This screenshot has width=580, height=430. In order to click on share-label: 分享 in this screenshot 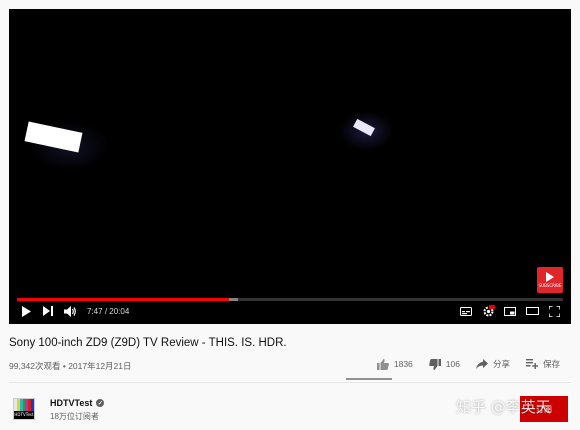, I will do `click(501, 364)`.